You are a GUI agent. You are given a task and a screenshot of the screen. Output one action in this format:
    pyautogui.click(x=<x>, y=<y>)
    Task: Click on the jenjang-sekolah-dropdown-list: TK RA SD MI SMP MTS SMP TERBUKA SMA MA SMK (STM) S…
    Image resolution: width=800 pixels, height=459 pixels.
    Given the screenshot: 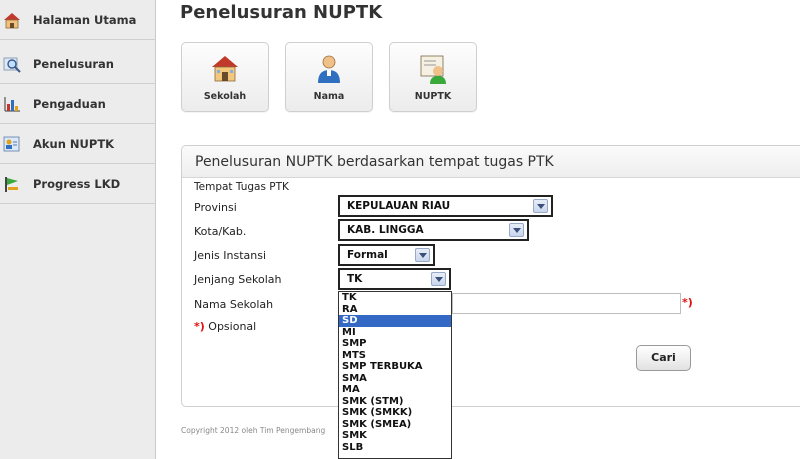 What is the action you would take?
    pyautogui.click(x=395, y=375)
    